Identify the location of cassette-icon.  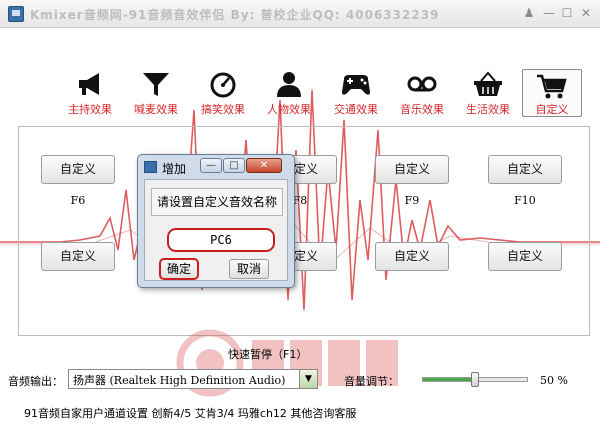
(422, 84).